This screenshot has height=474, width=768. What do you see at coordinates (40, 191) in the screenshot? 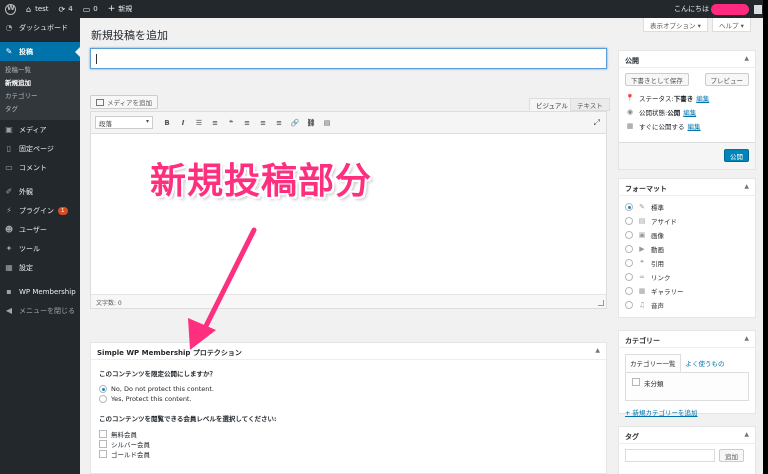
I see `menu-appearance: ✐ 外観` at bounding box center [40, 191].